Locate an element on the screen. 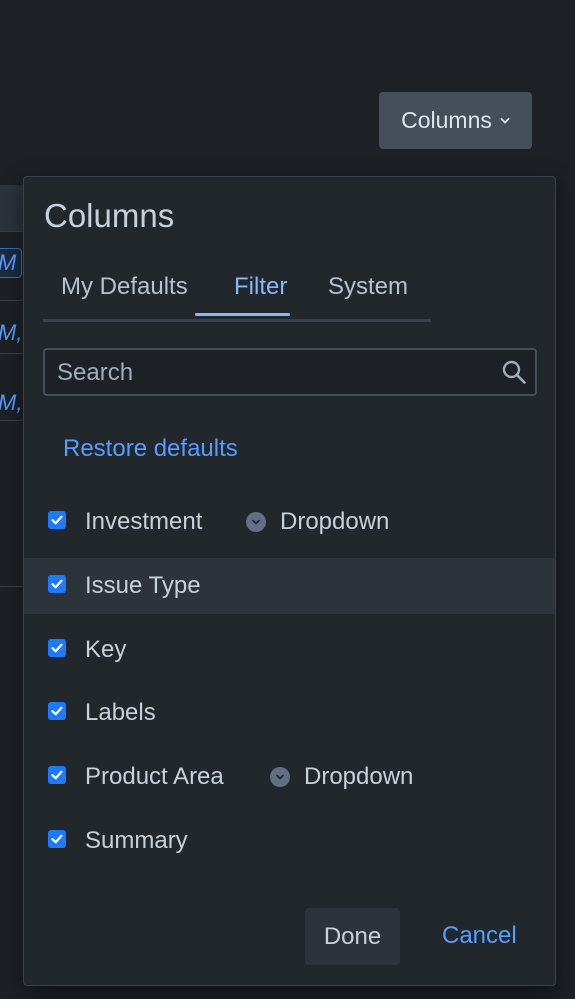 This screenshot has height=999, width=575. column-option-product-area: Product Area Dropdown is located at coordinates (289, 777).